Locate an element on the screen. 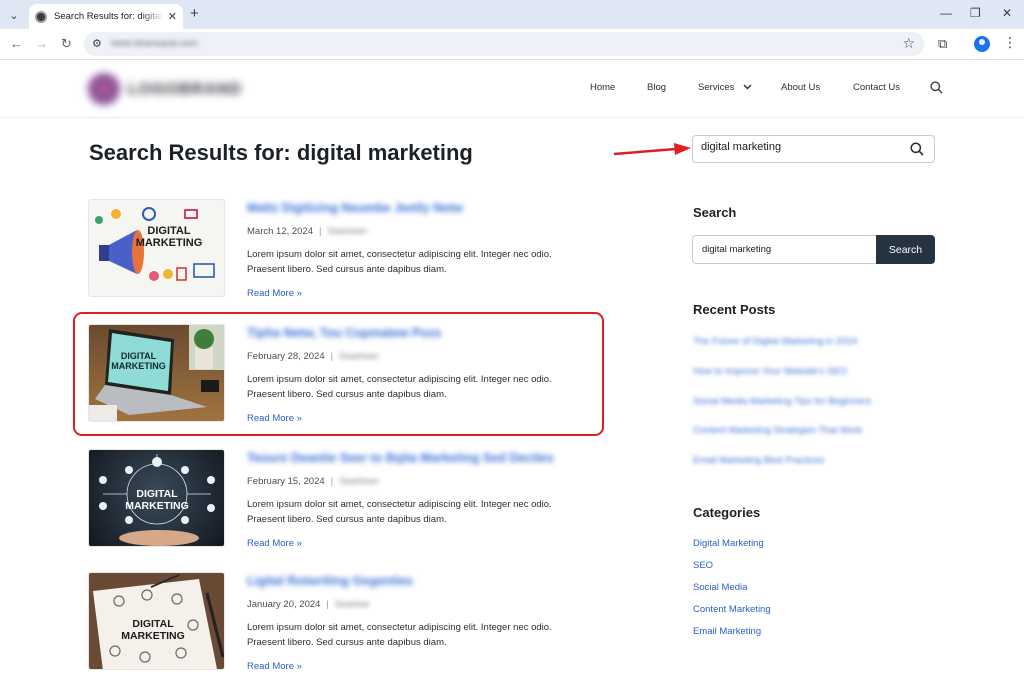  recent-post-link: The Future of Digital Marketing in 2024 is located at coordinates (775, 341).